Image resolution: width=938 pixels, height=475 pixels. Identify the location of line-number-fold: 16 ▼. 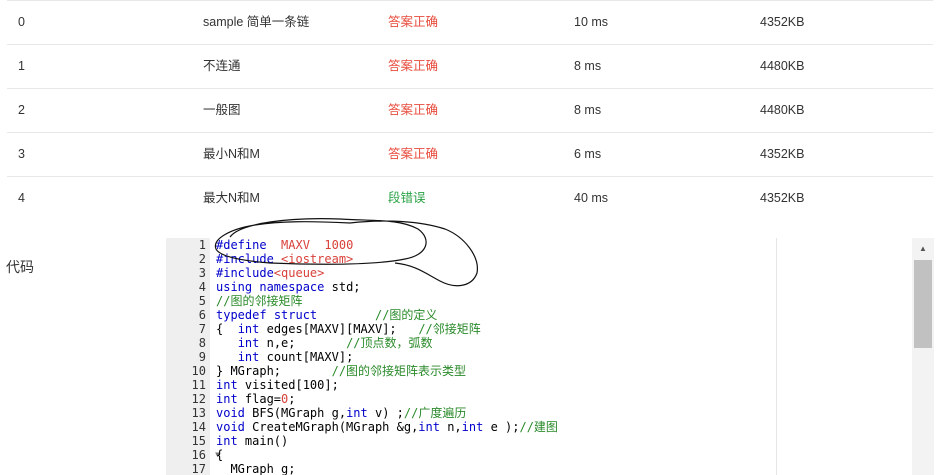
(193, 455).